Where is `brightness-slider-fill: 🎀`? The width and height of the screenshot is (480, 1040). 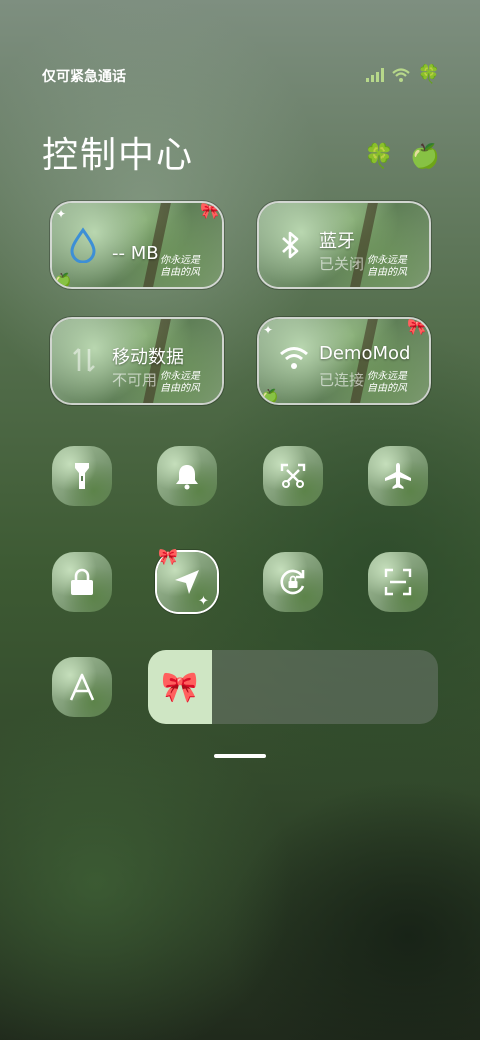 brightness-slider-fill: 🎀 is located at coordinates (180, 687).